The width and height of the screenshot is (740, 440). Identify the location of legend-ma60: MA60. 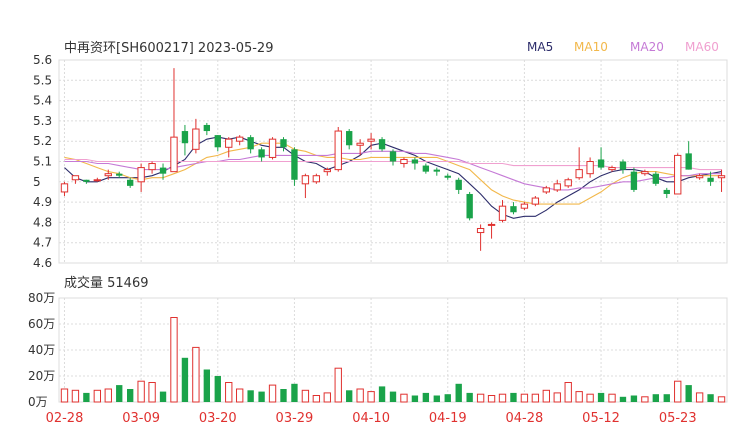
(702, 47).